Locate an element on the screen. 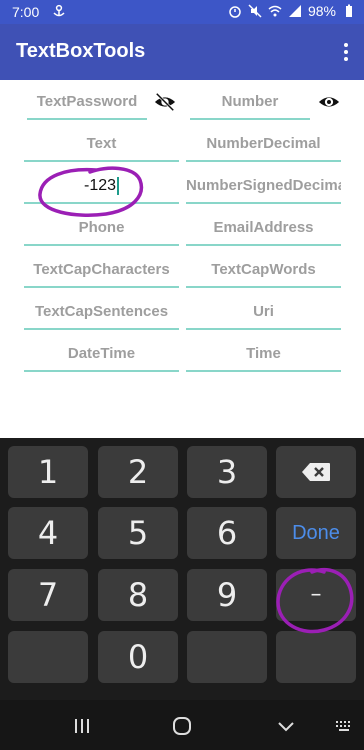  signed-number-value: -123 is located at coordinates (100, 185).